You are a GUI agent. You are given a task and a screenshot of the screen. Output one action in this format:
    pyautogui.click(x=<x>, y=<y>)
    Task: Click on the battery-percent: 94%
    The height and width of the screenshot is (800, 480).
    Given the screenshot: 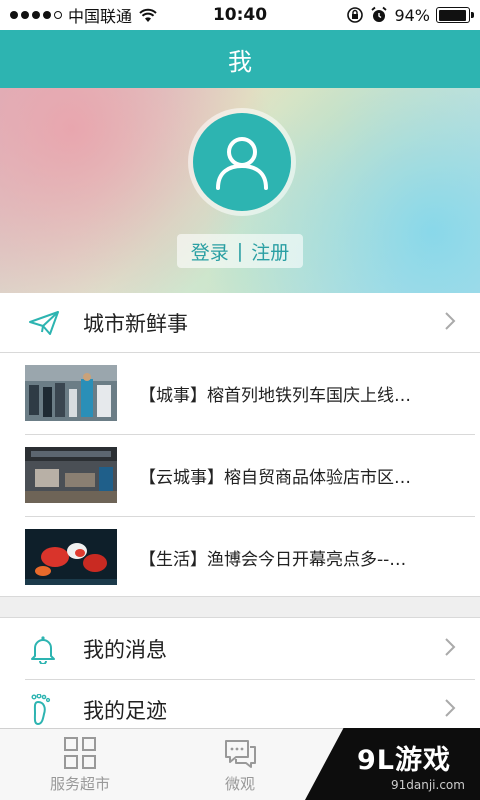 What is the action you would take?
    pyautogui.click(x=412, y=15)
    